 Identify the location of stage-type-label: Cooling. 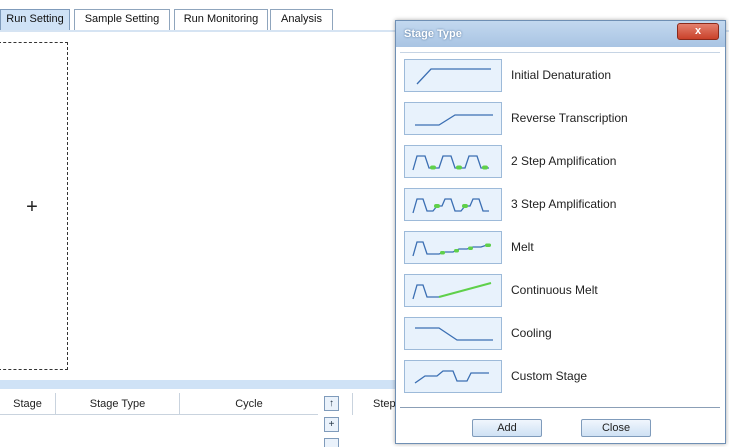
(531, 333).